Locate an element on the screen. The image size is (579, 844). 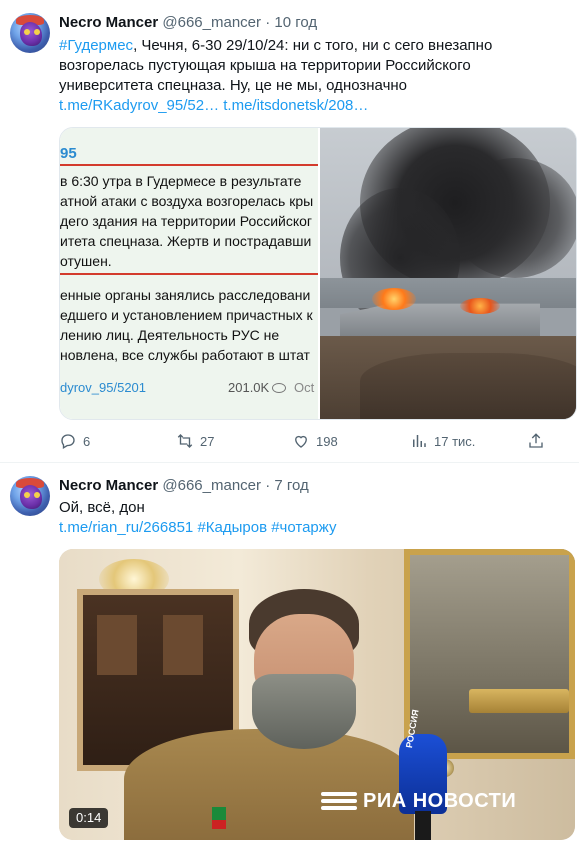
hashtag-link: #чотаржу is located at coordinates (303, 527).